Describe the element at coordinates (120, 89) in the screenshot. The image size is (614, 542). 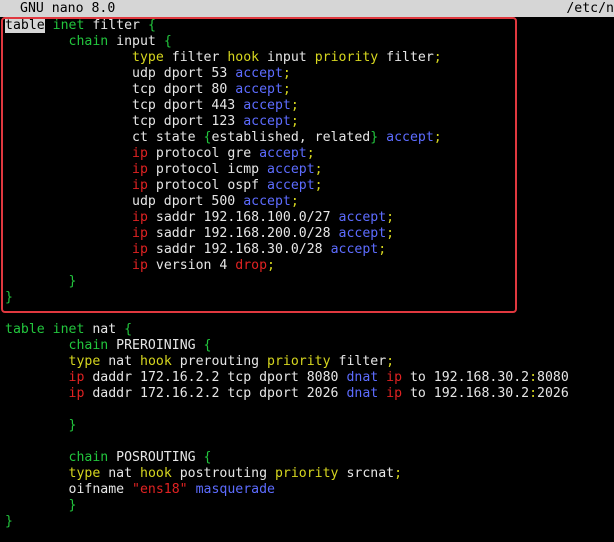
I see `code-token: tcp dport 80` at that location.